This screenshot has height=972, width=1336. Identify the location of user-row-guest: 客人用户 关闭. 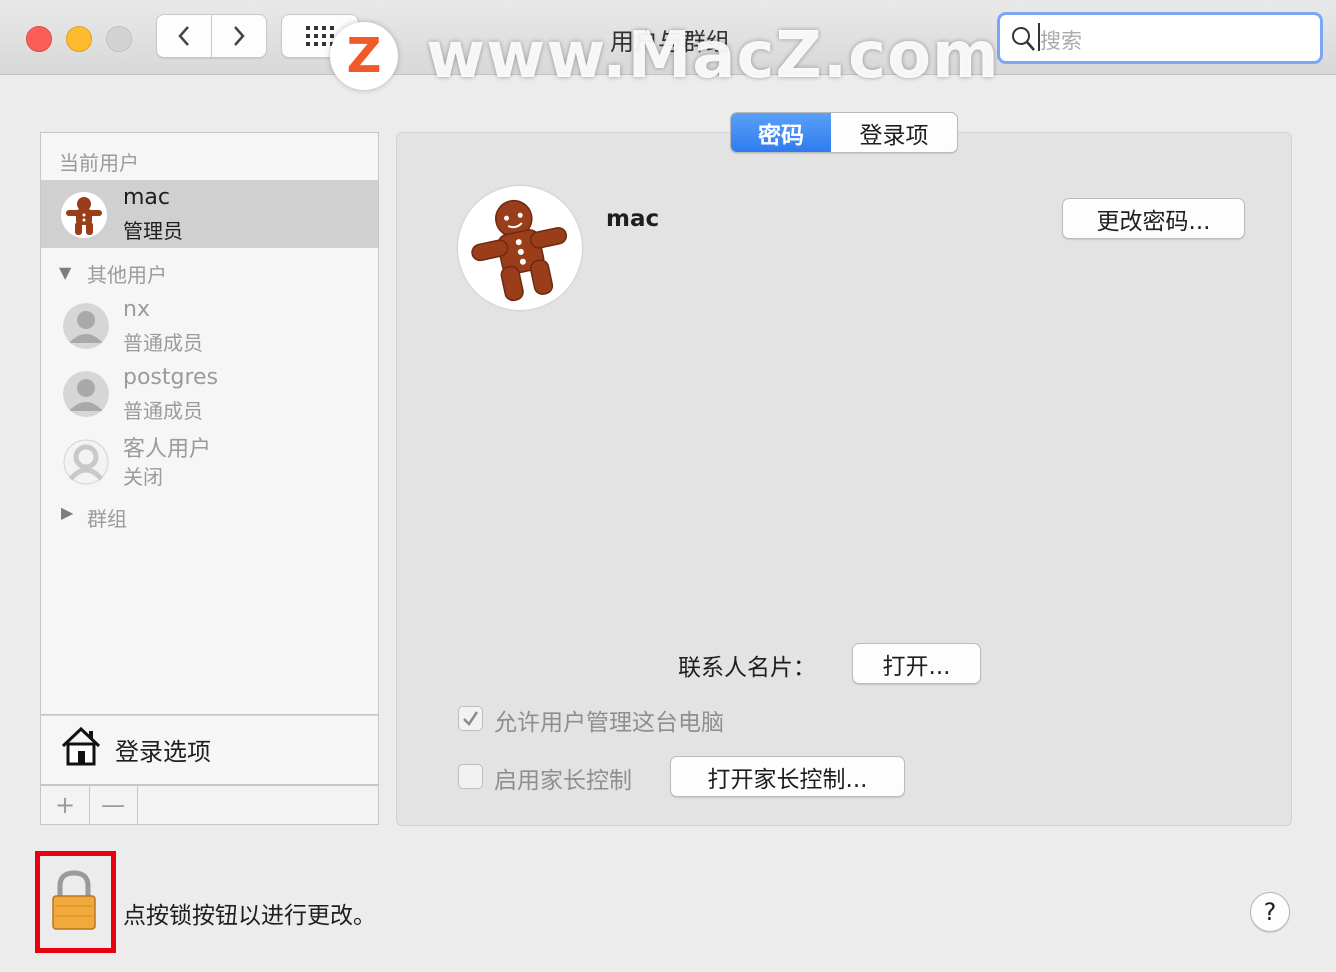
(209, 461).